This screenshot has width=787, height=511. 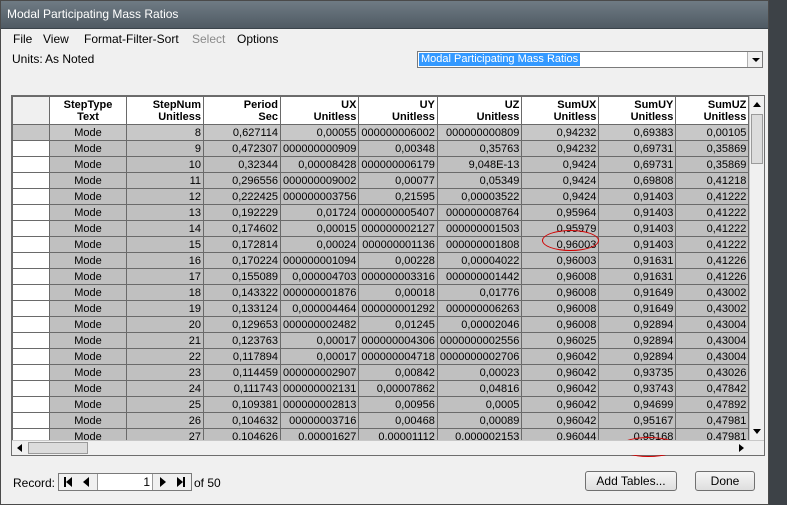 I want to click on grid-cell: 0,172814, so click(x=242, y=244).